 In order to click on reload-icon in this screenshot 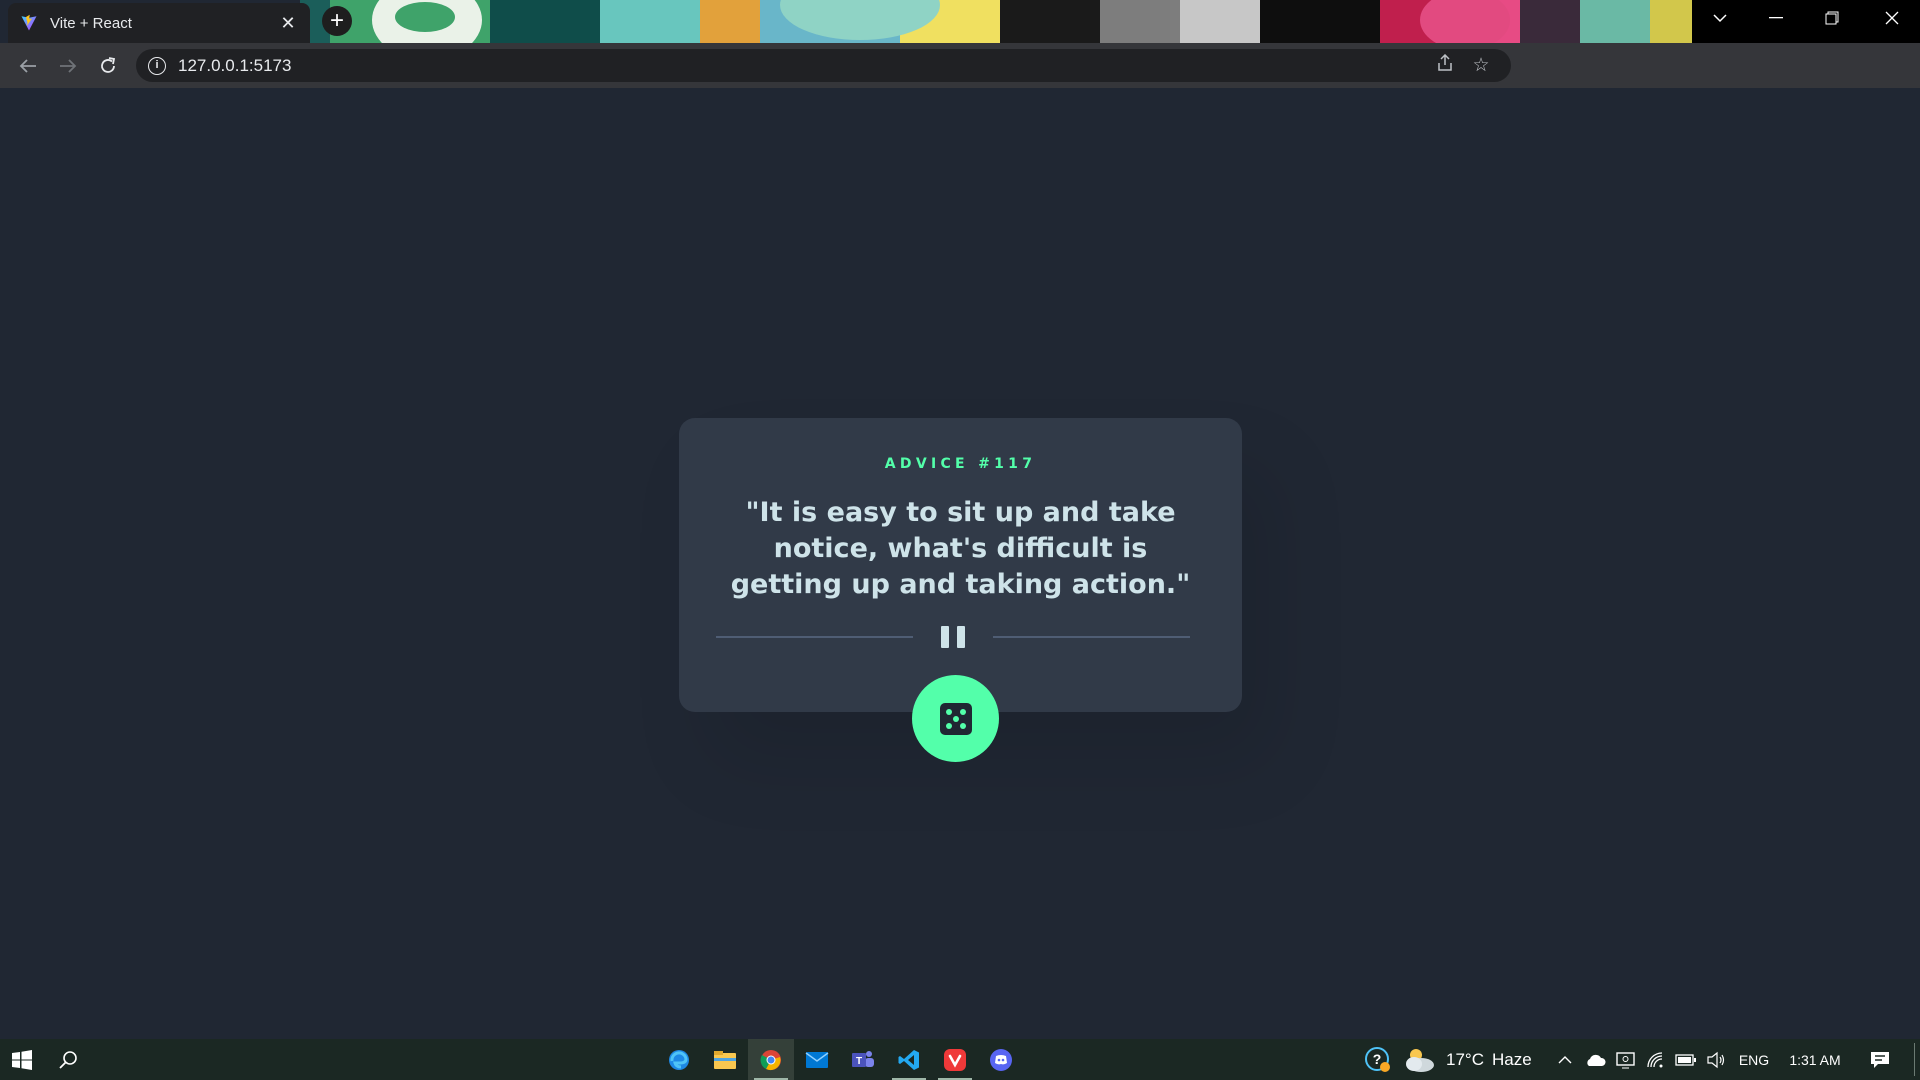, I will do `click(108, 64)`.